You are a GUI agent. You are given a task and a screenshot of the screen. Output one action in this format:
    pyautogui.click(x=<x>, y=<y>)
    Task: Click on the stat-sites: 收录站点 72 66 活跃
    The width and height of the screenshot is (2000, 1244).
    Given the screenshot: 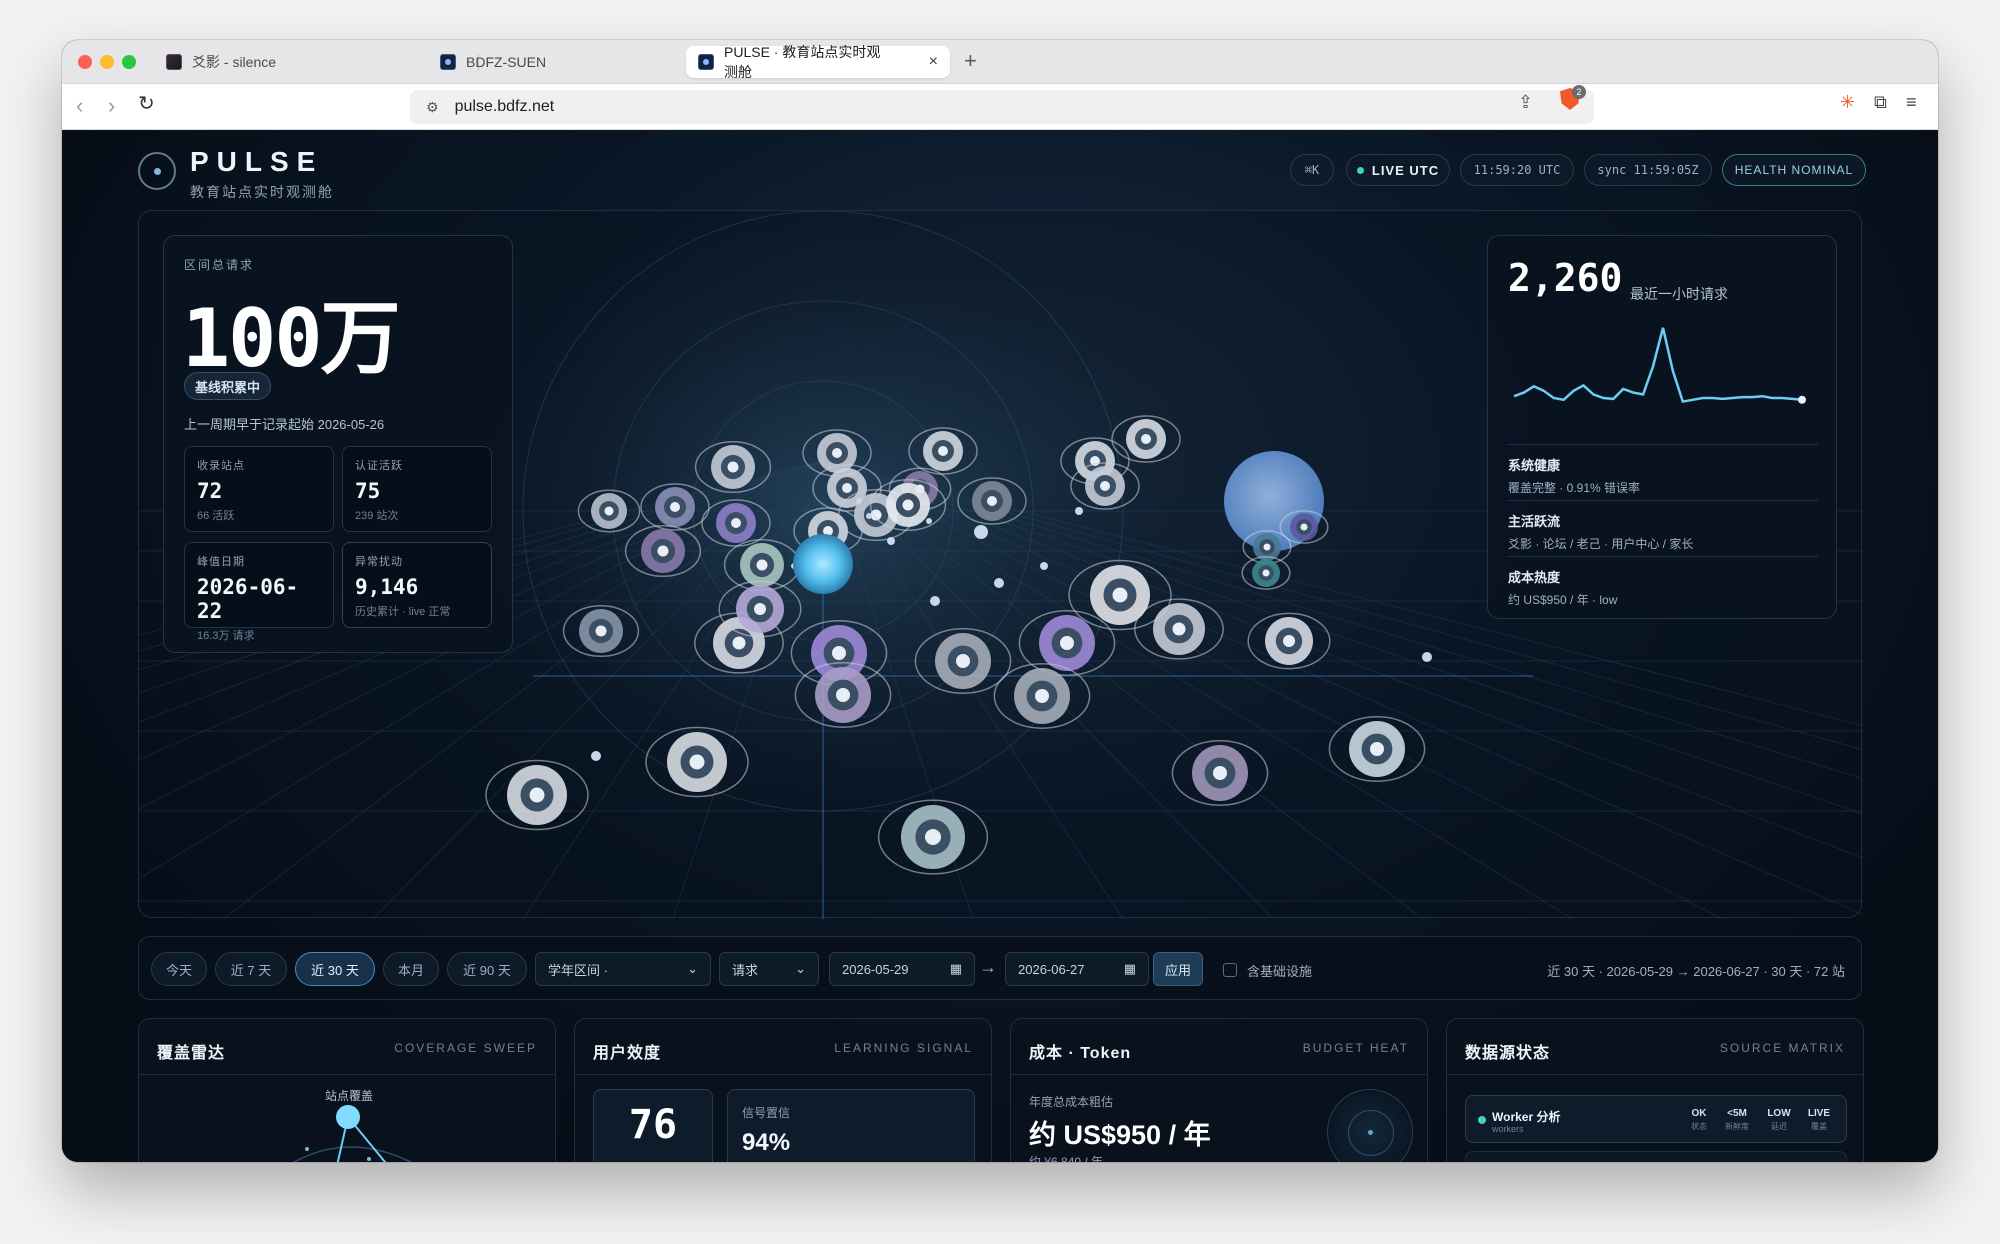 What is the action you would take?
    pyautogui.click(x=259, y=489)
    